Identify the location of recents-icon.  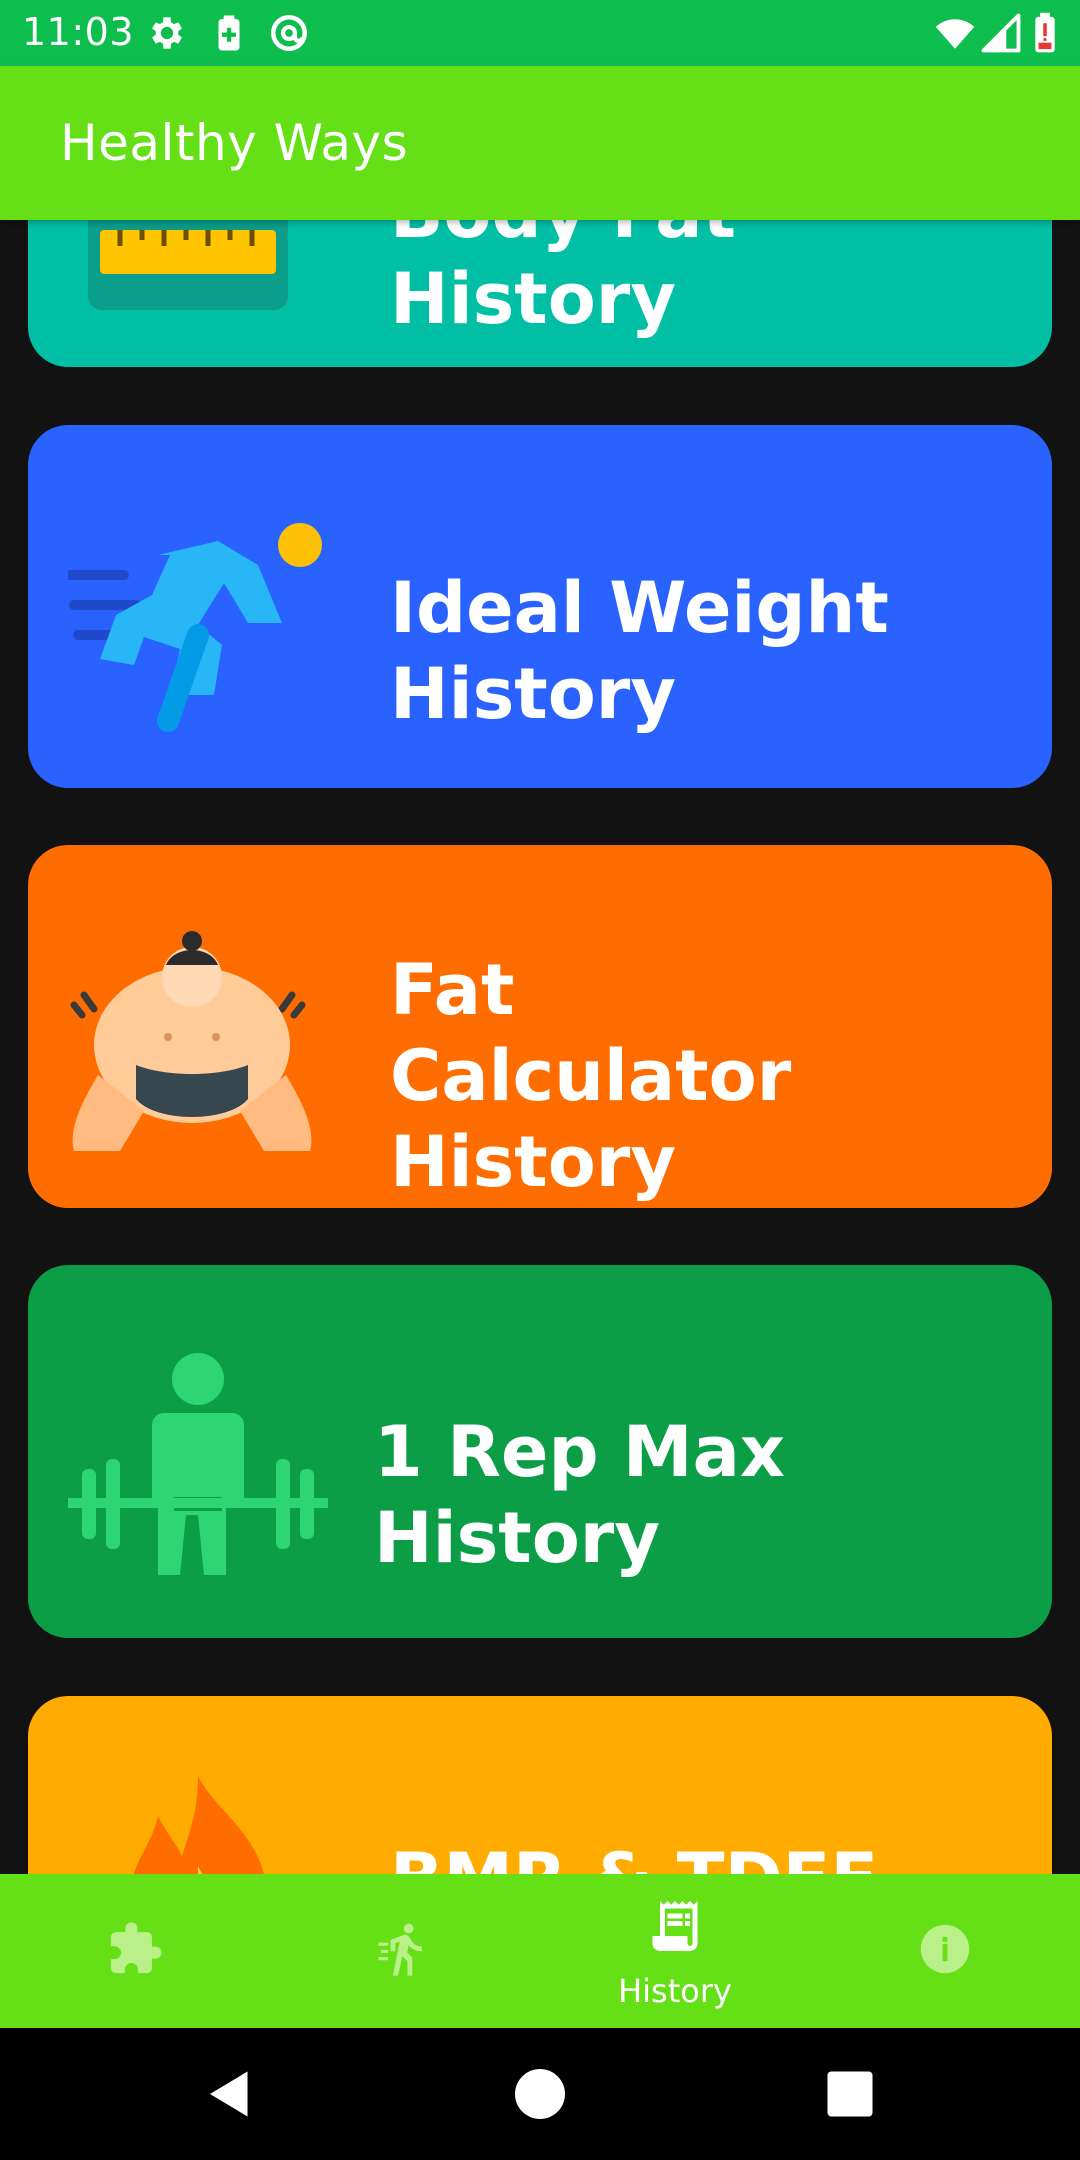
(850, 2094).